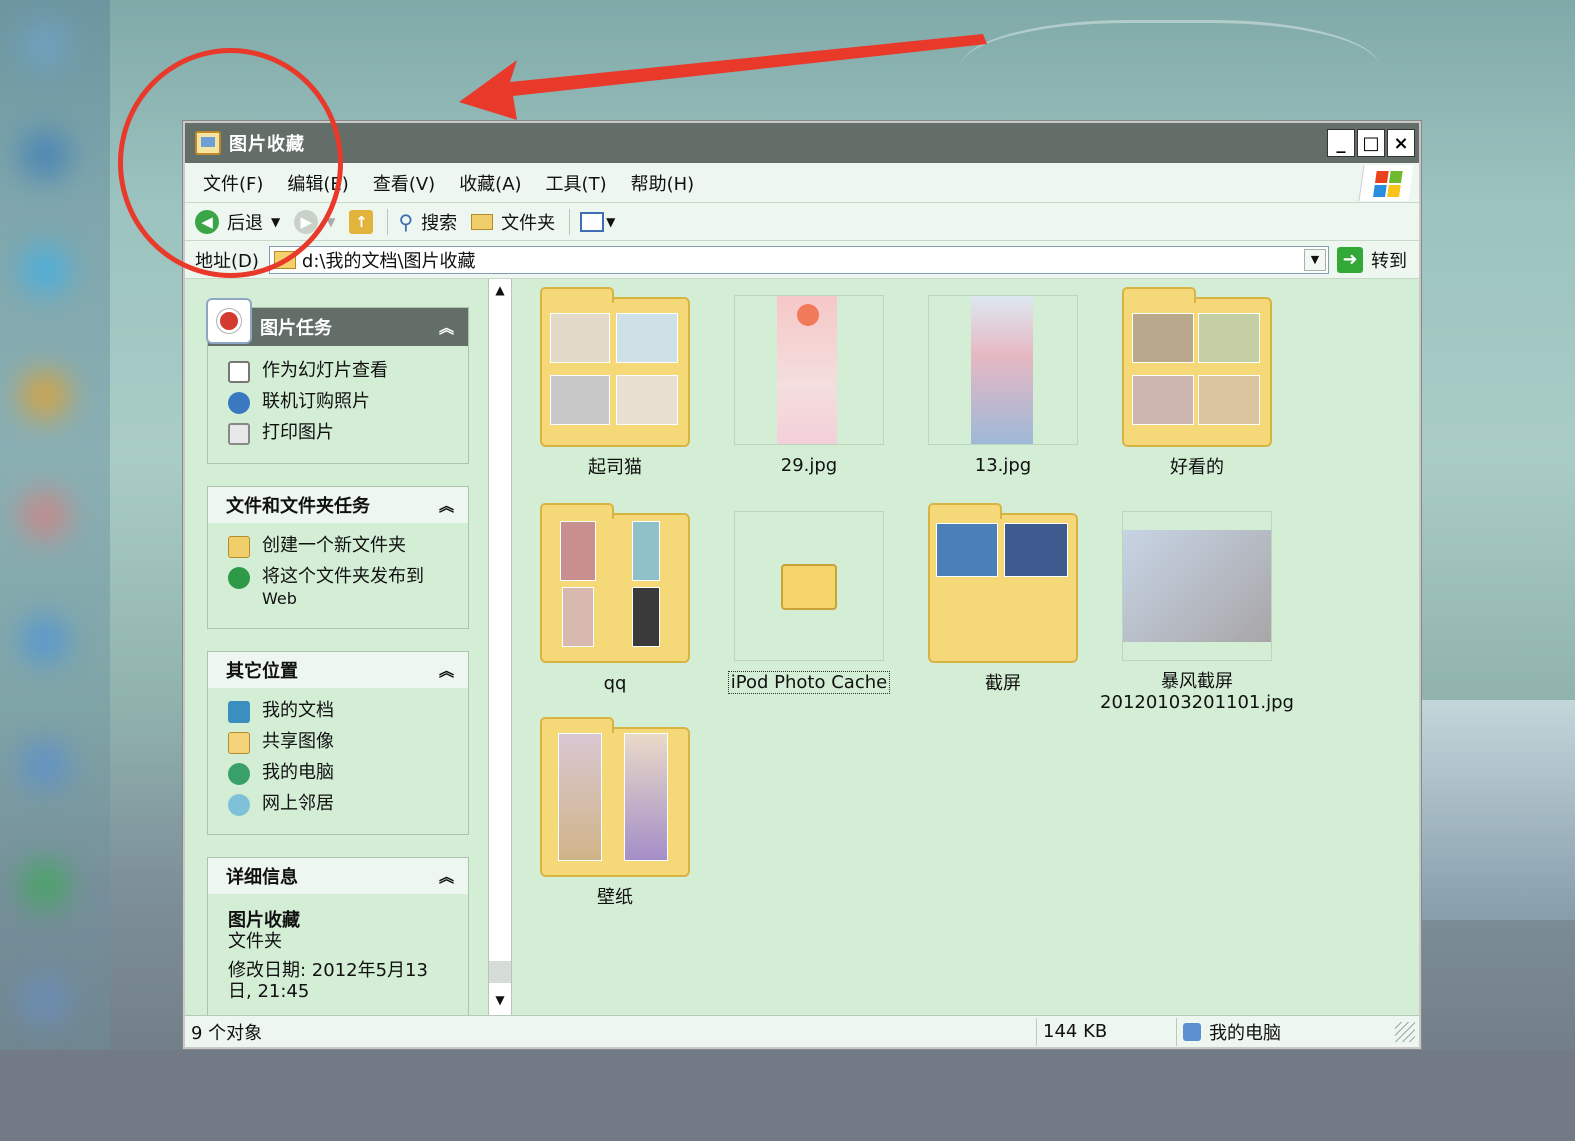  What do you see at coordinates (343, 711) in the screenshot?
I see `place-my-documents: 我的文档` at bounding box center [343, 711].